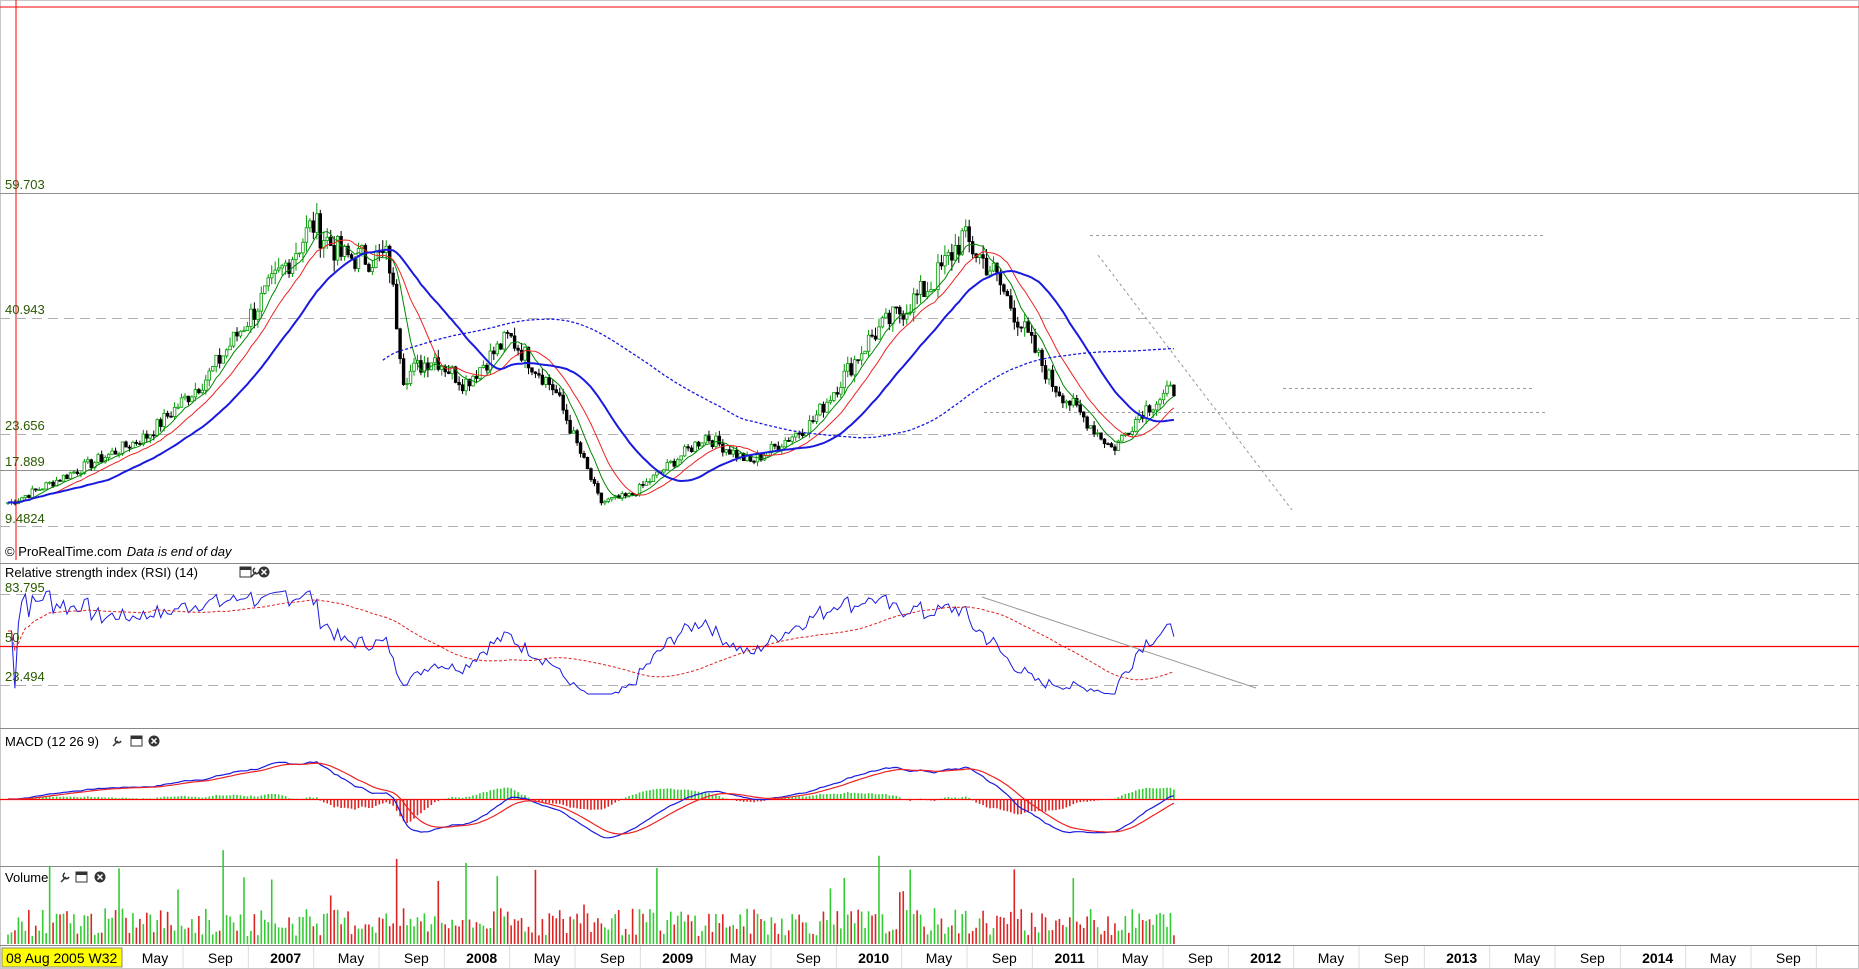  I want to click on rsi-close-icon, so click(264, 572).